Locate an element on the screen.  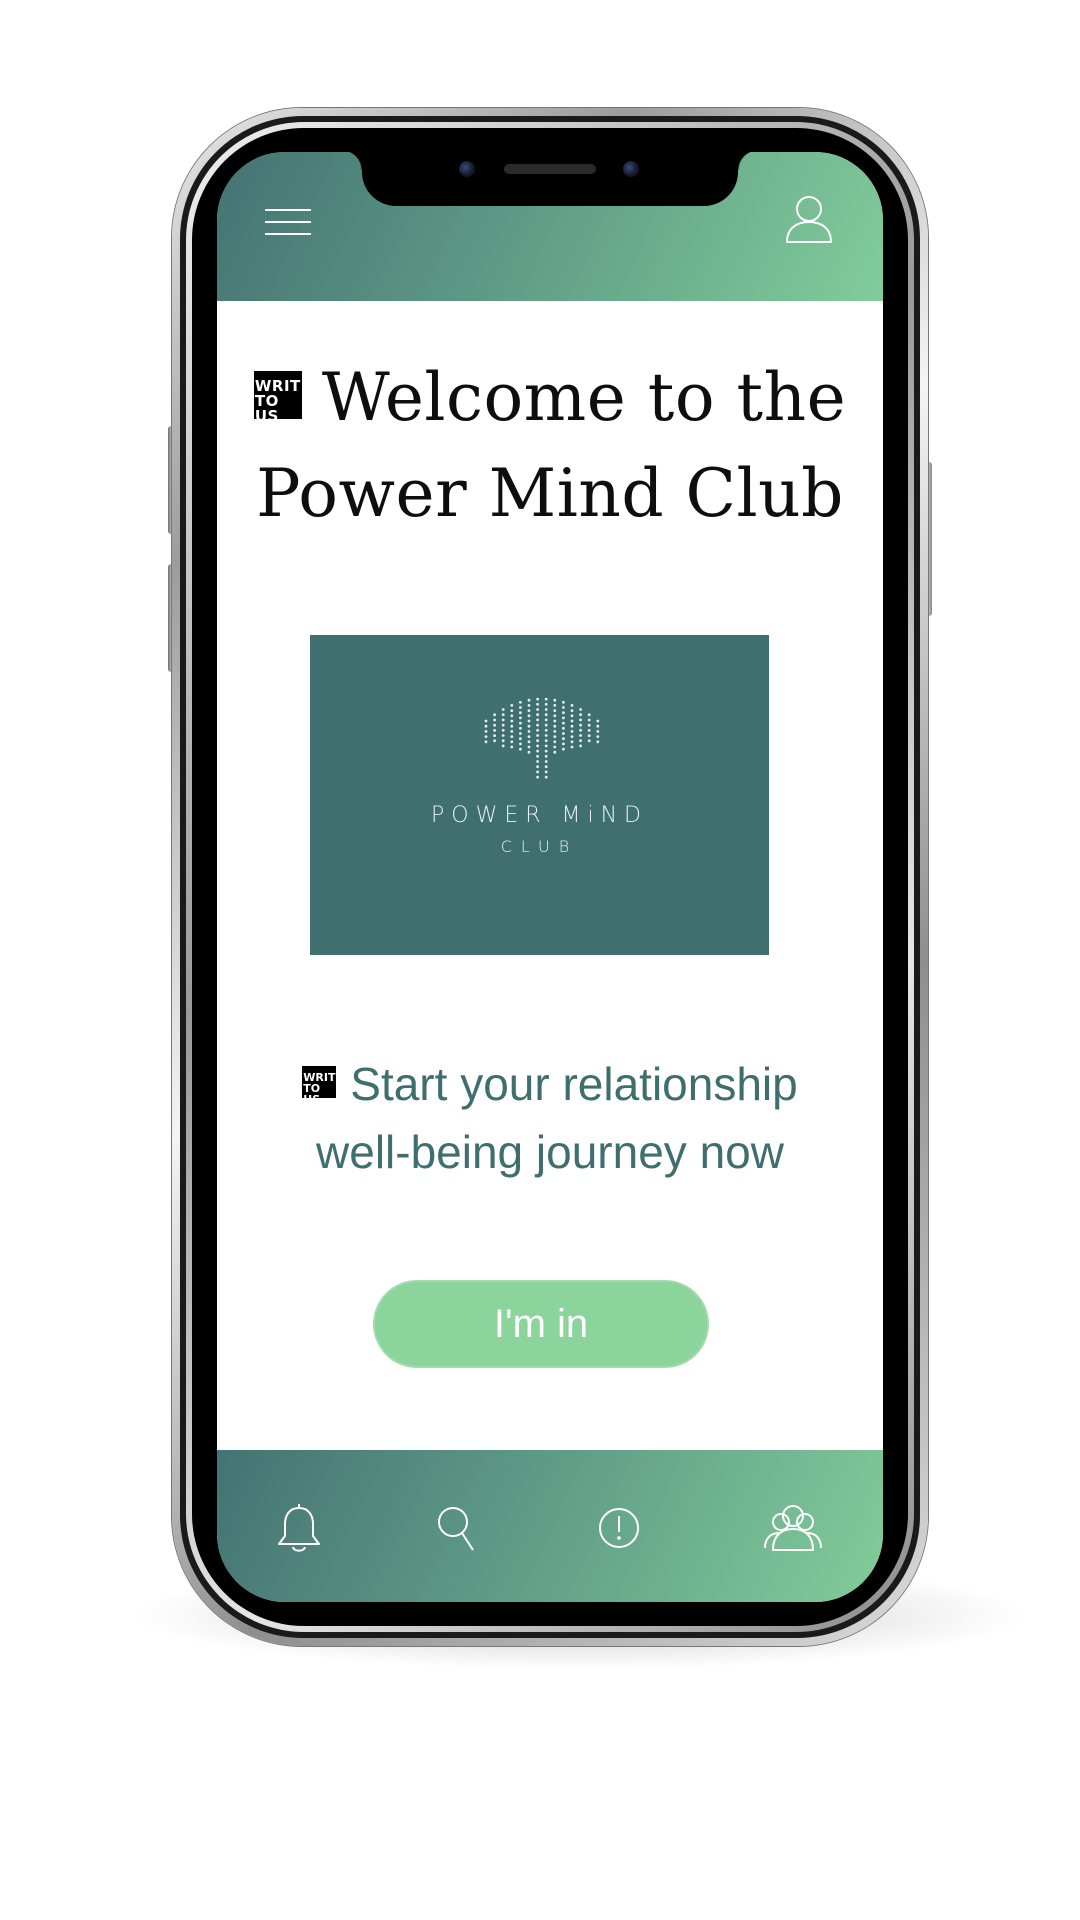
phone-notch is located at coordinates (550, 178).